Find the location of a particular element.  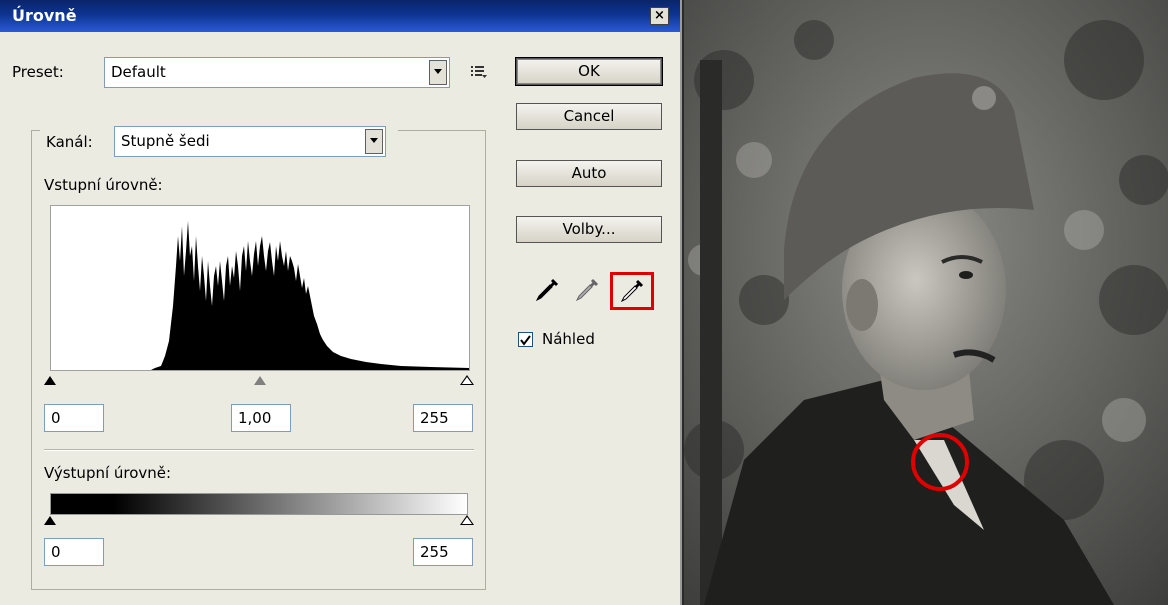

histogram-shape is located at coordinates (310, 295).